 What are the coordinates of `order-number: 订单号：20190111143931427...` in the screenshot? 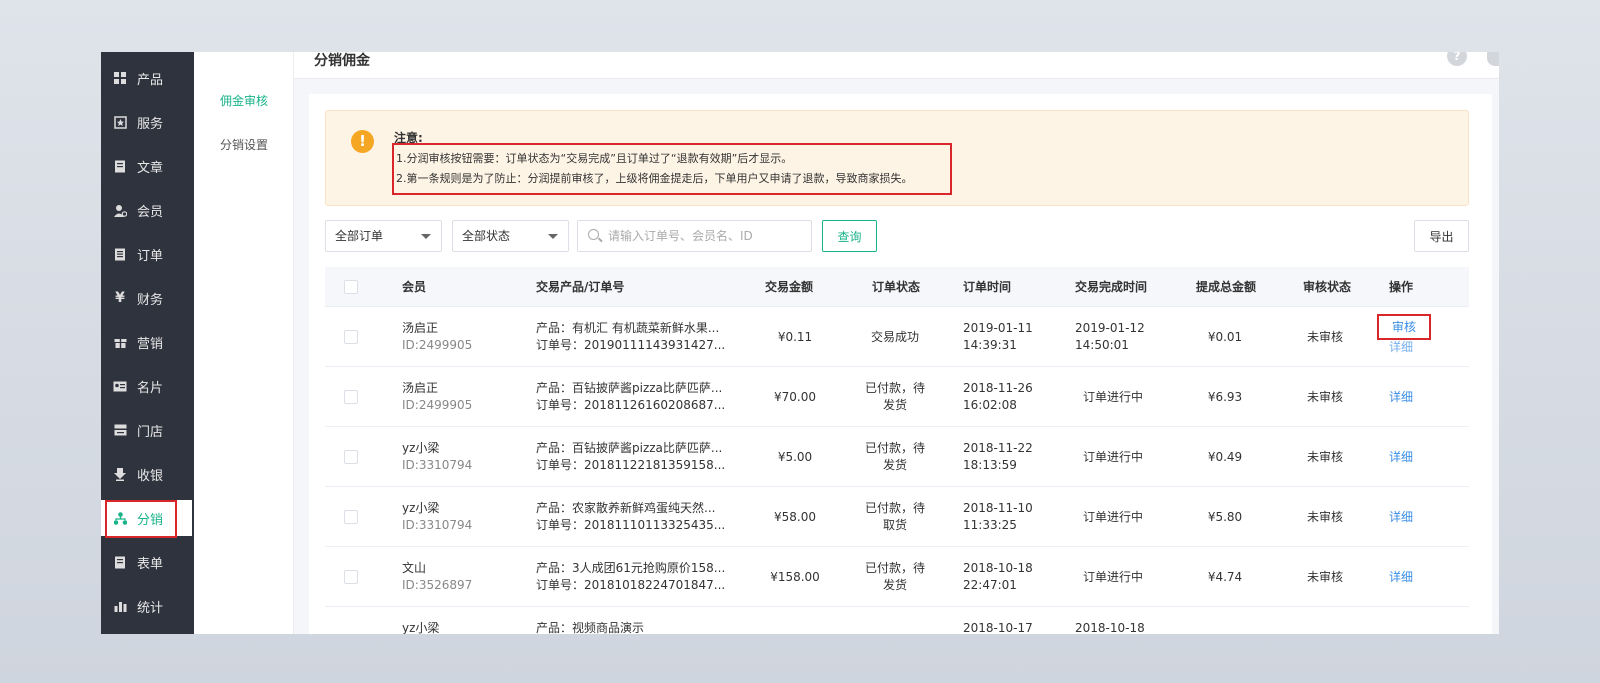 It's located at (631, 345).